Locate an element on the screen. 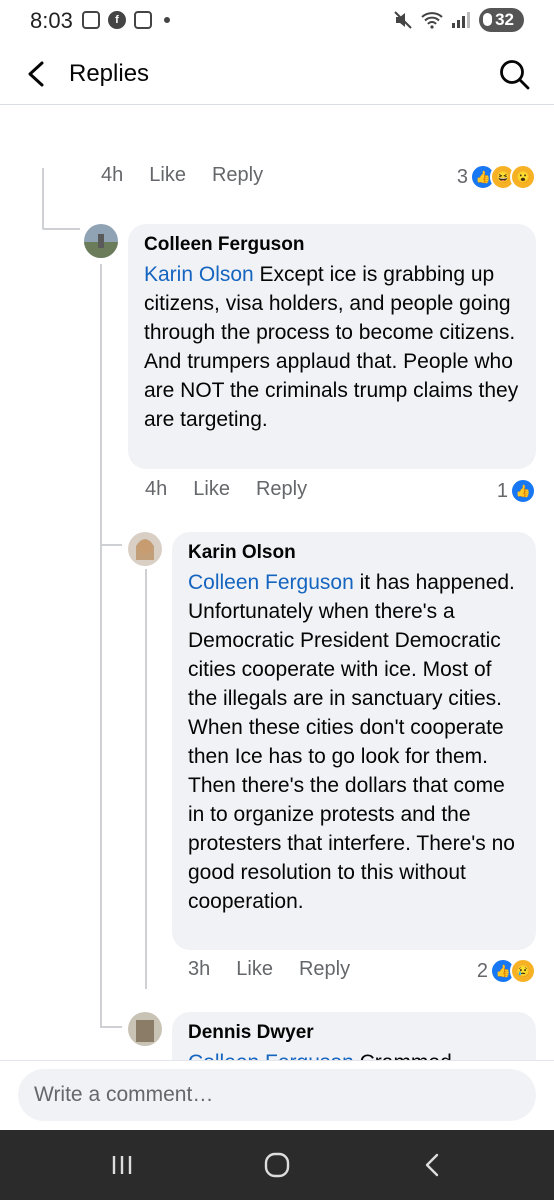  status-right: 32 is located at coordinates (458, 20).